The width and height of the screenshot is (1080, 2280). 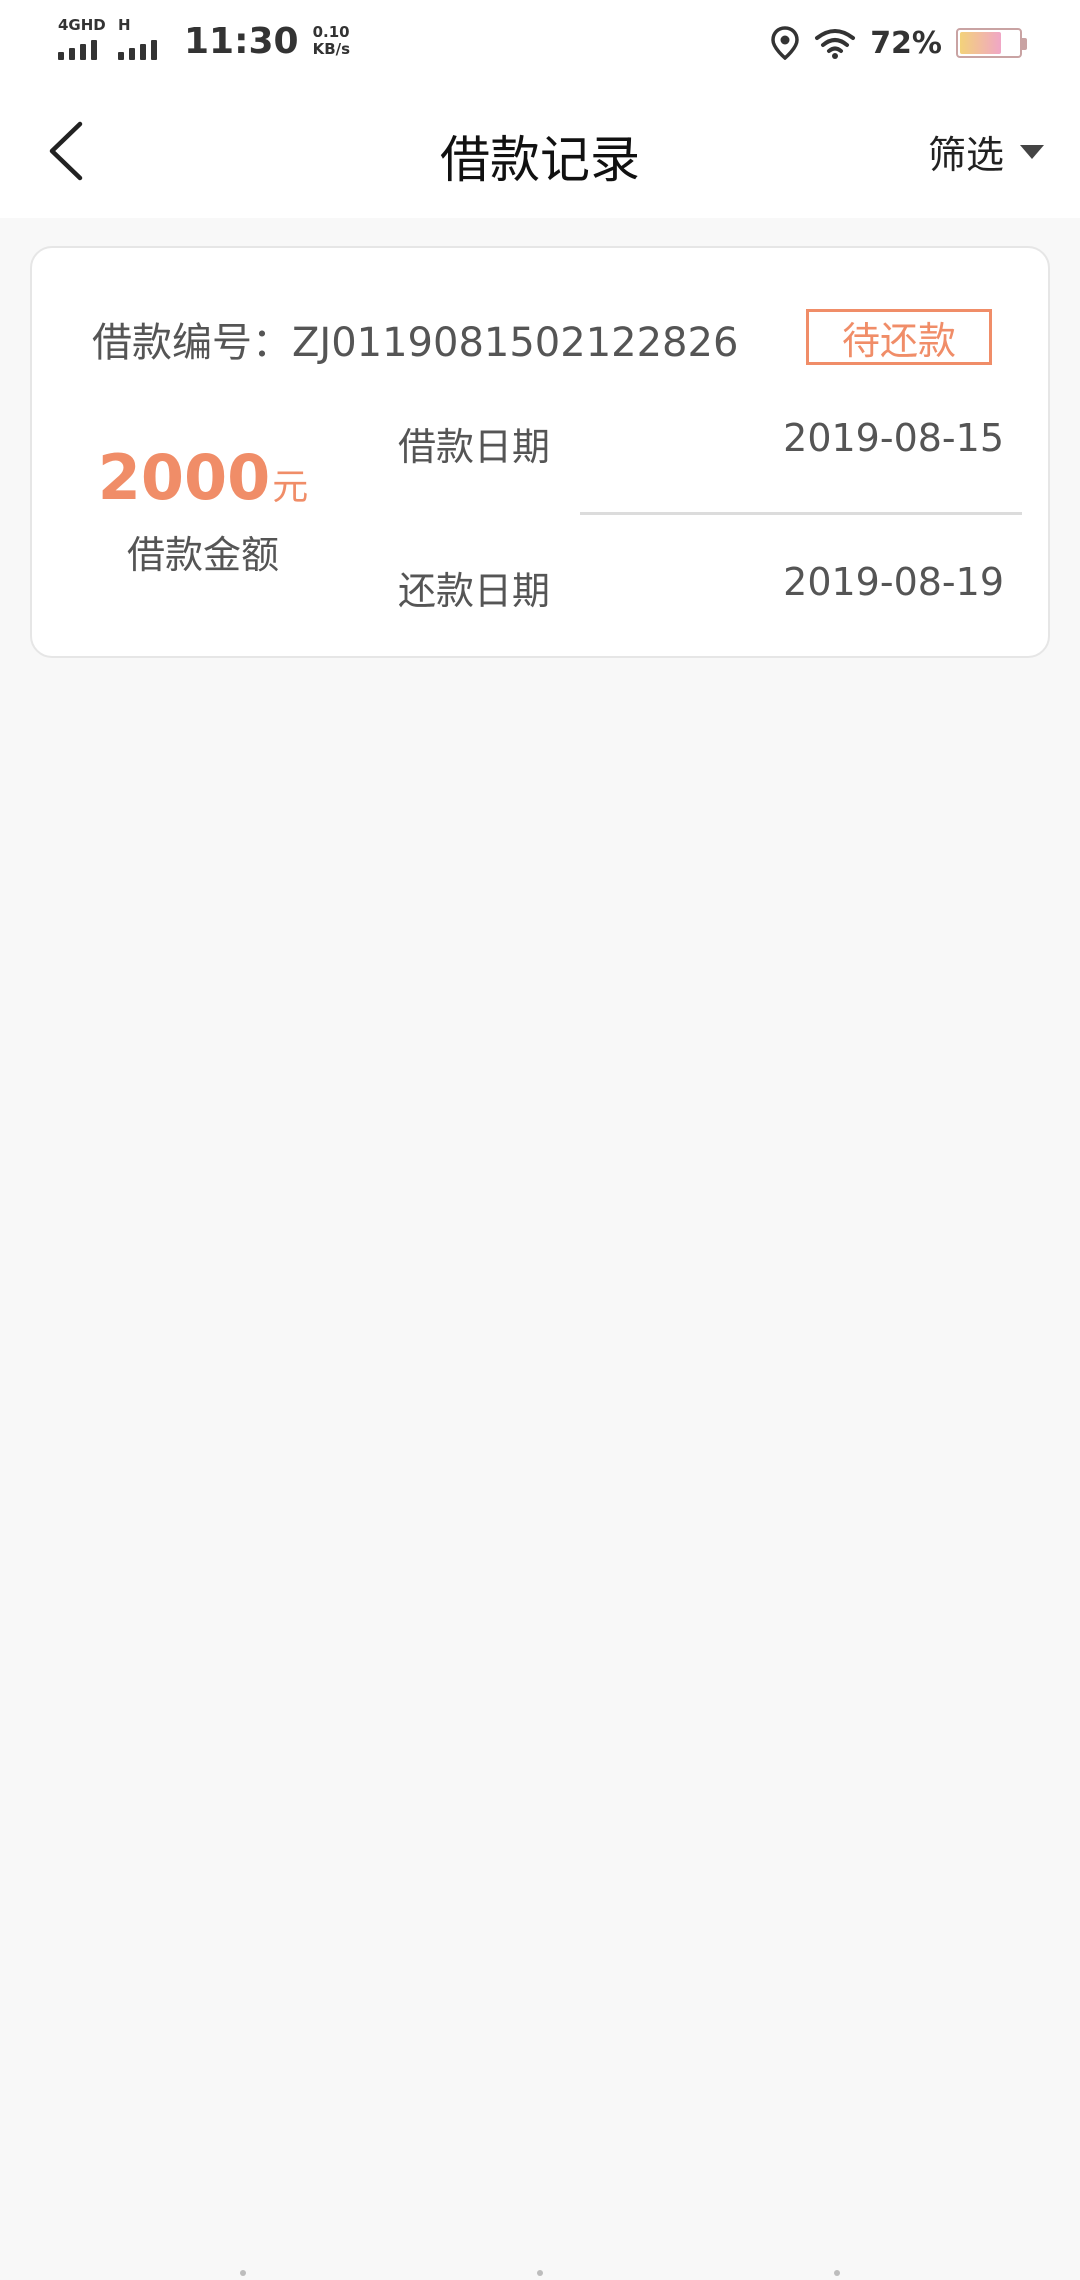 What do you see at coordinates (202, 555) in the screenshot?
I see `loan-amount-label: 借款金额` at bounding box center [202, 555].